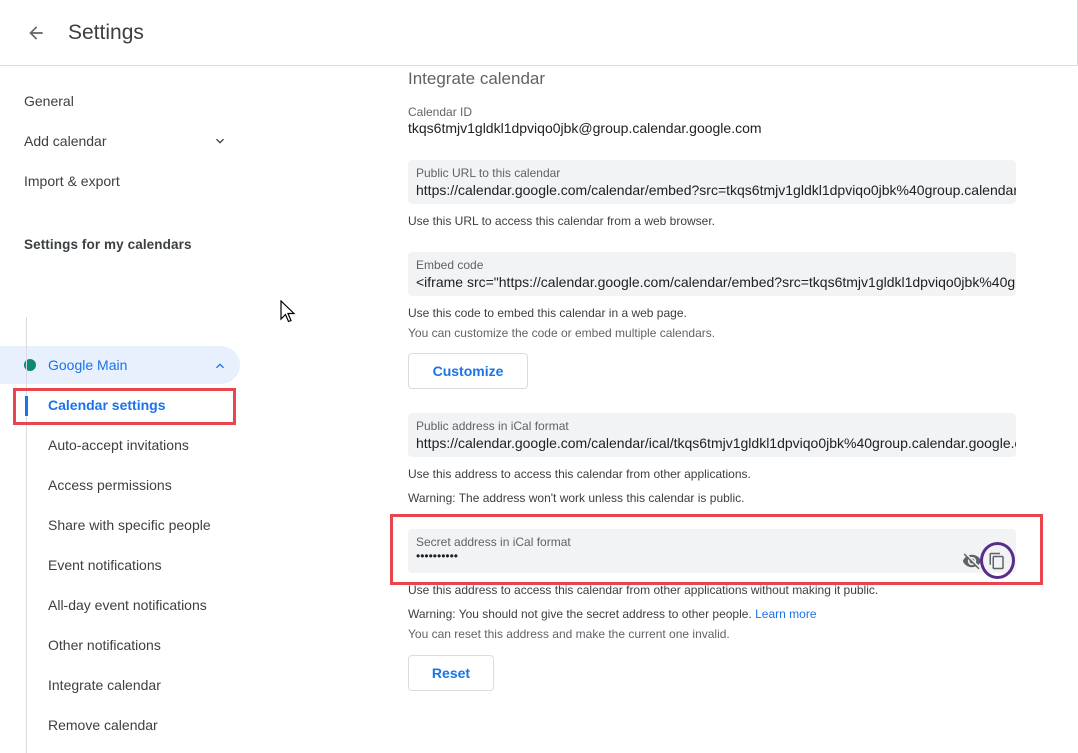 The height and width of the screenshot is (753, 1078). Describe the element at coordinates (26, 535) in the screenshot. I see `tree-line` at that location.